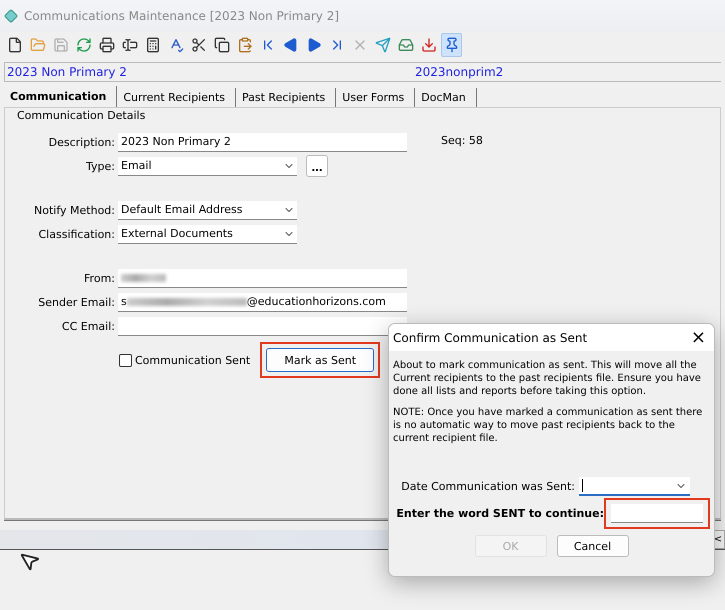  What do you see at coordinates (314, 45) in the screenshot?
I see `next-record-icon` at bounding box center [314, 45].